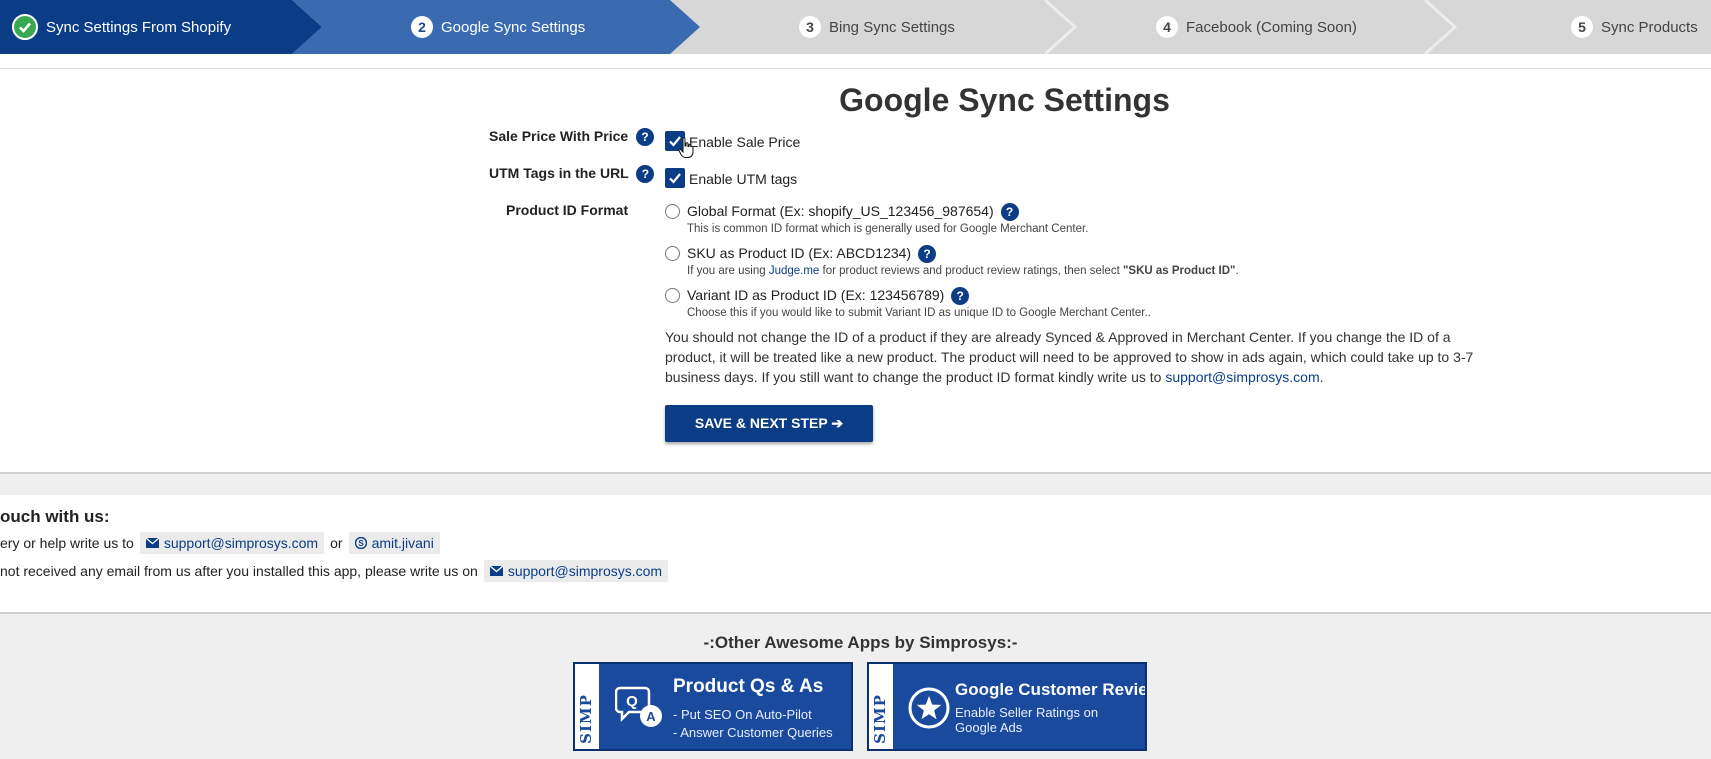 This screenshot has height=759, width=1711. What do you see at coordinates (748, 686) in the screenshot?
I see `app-name: Product Qs & As` at bounding box center [748, 686].